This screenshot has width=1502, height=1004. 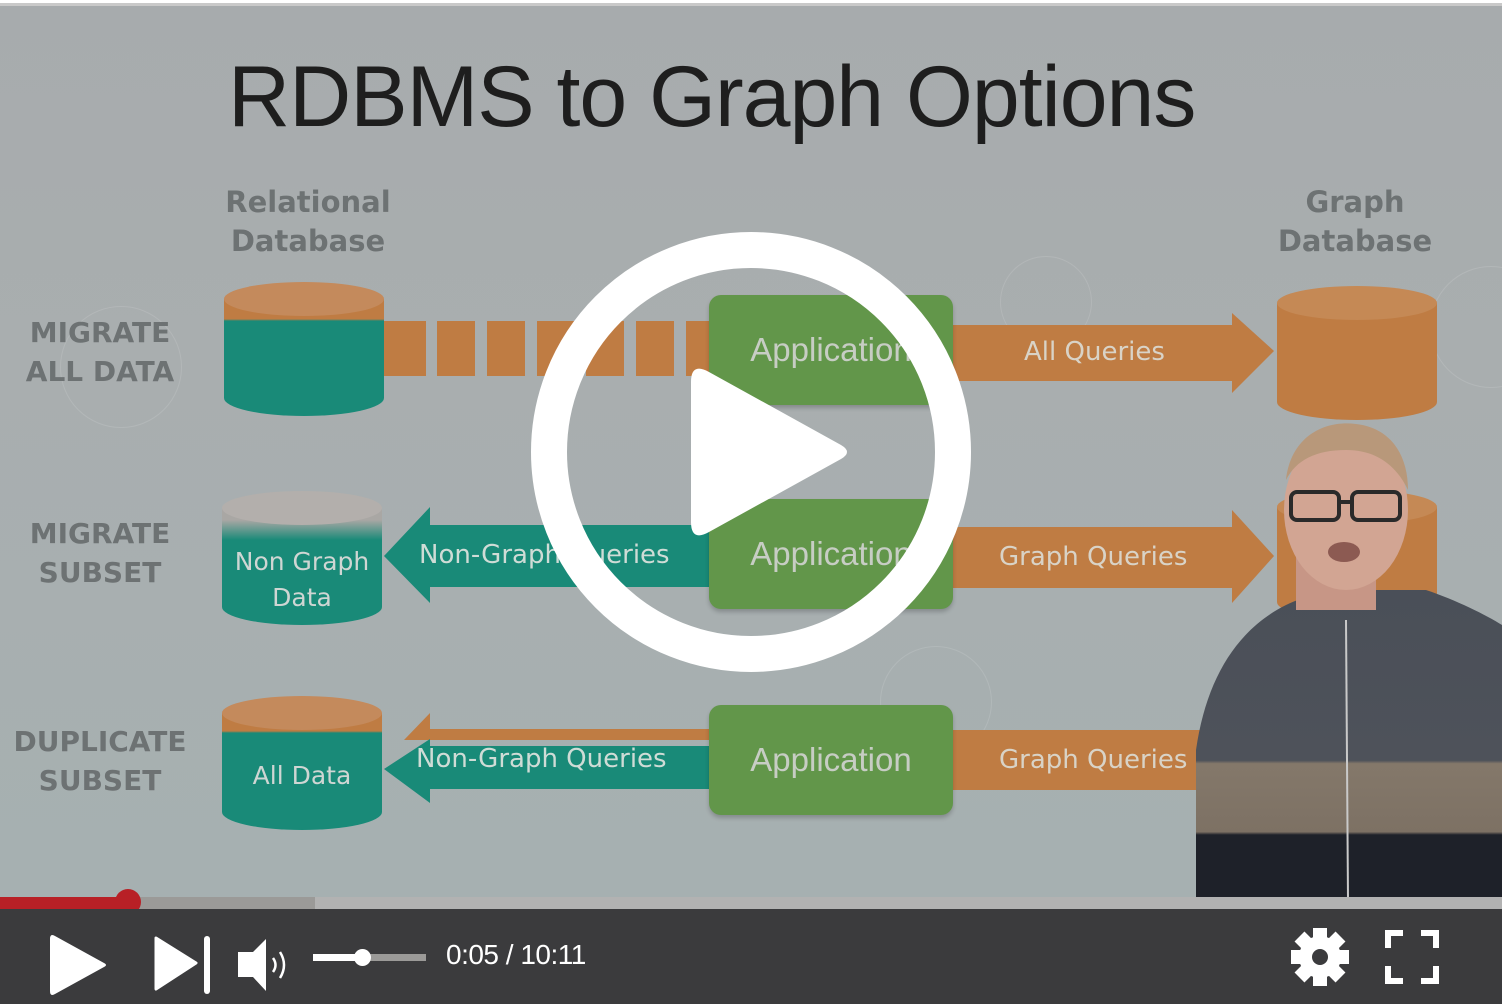 What do you see at coordinates (64, 903) in the screenshot?
I see `played-range` at bounding box center [64, 903].